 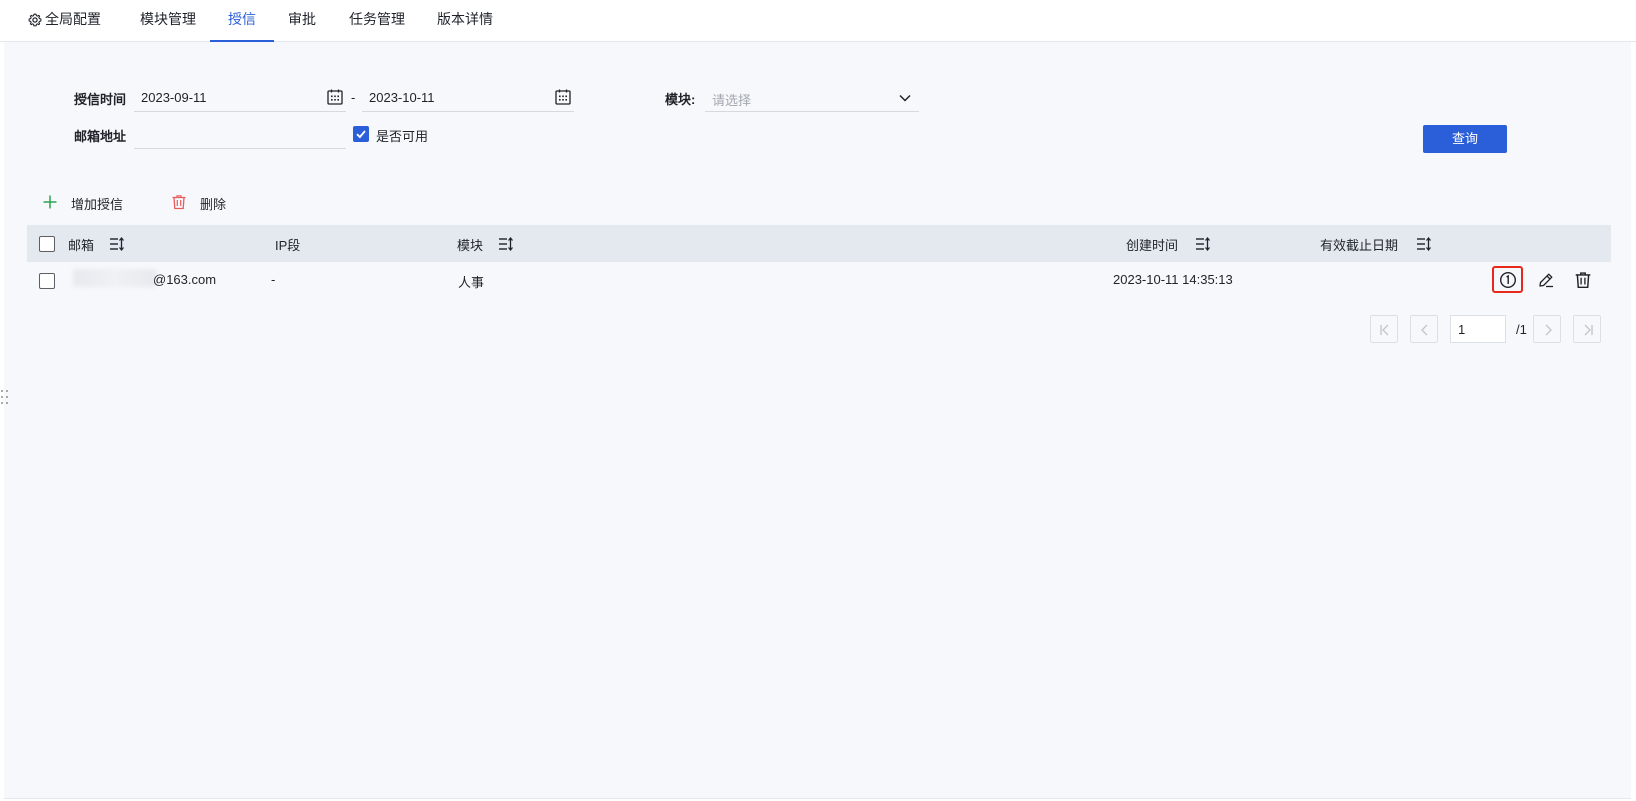 I want to click on info-icon, so click(x=1508, y=280).